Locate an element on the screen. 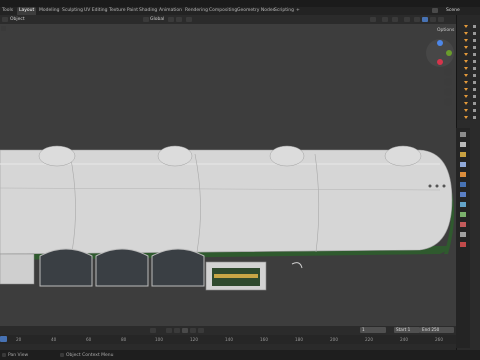  select-icon is located at coordinates (3, 28).